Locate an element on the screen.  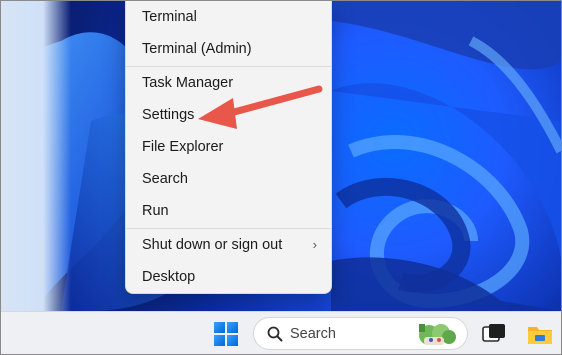
taskbar-search-box: Search is located at coordinates (360, 333).